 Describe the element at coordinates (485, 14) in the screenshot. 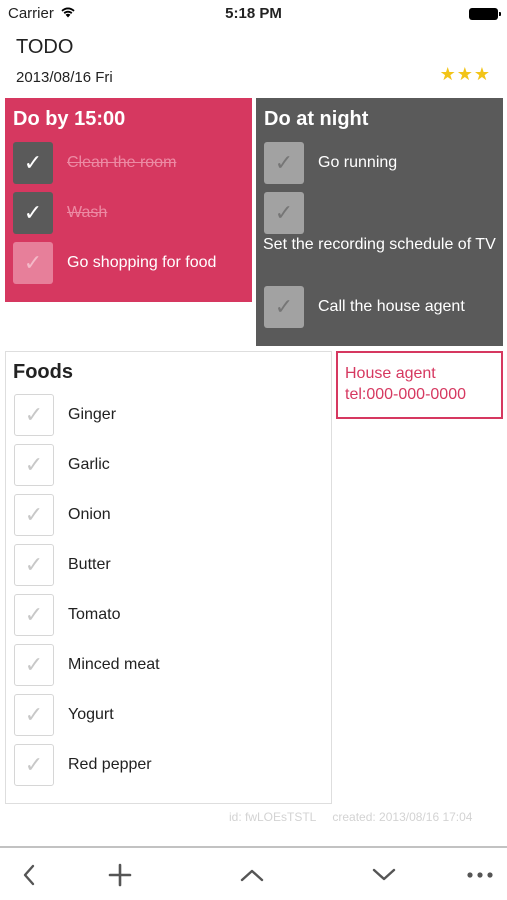

I see `battery-icon` at that location.